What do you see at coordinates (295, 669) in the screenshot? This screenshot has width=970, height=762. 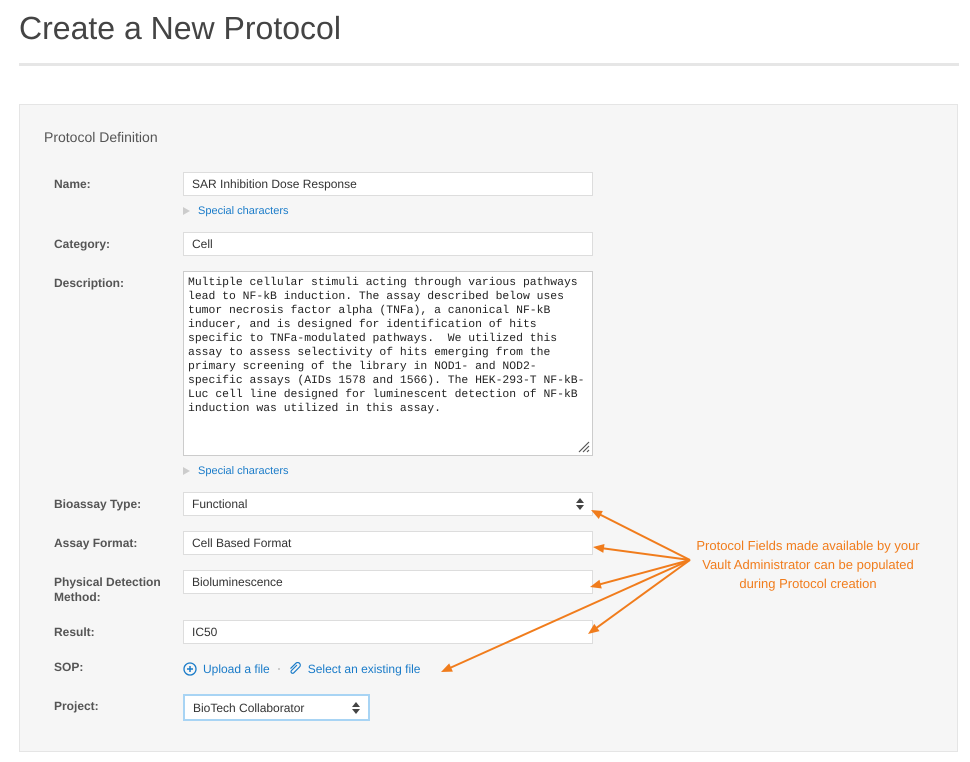 I see `paperclip-icon` at bounding box center [295, 669].